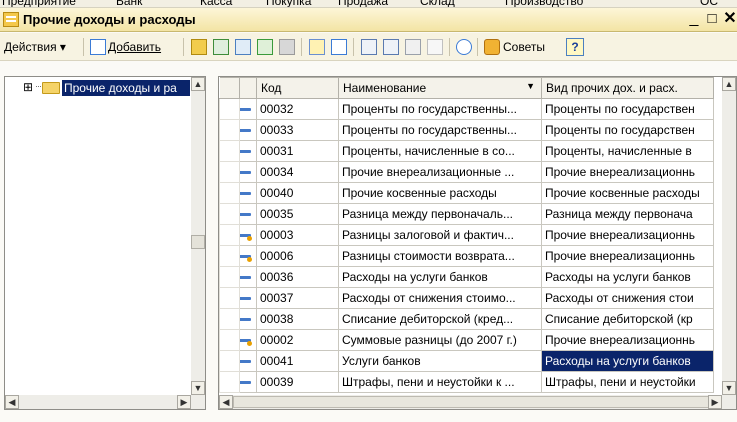 Image resolution: width=737 pixels, height=422 pixels. I want to click on clear-filter-icon, so click(435, 47).